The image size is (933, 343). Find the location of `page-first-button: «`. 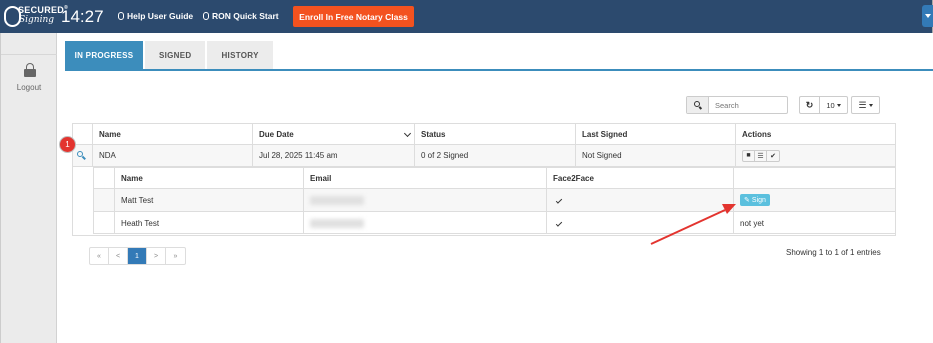

page-first-button: « is located at coordinates (99, 256).